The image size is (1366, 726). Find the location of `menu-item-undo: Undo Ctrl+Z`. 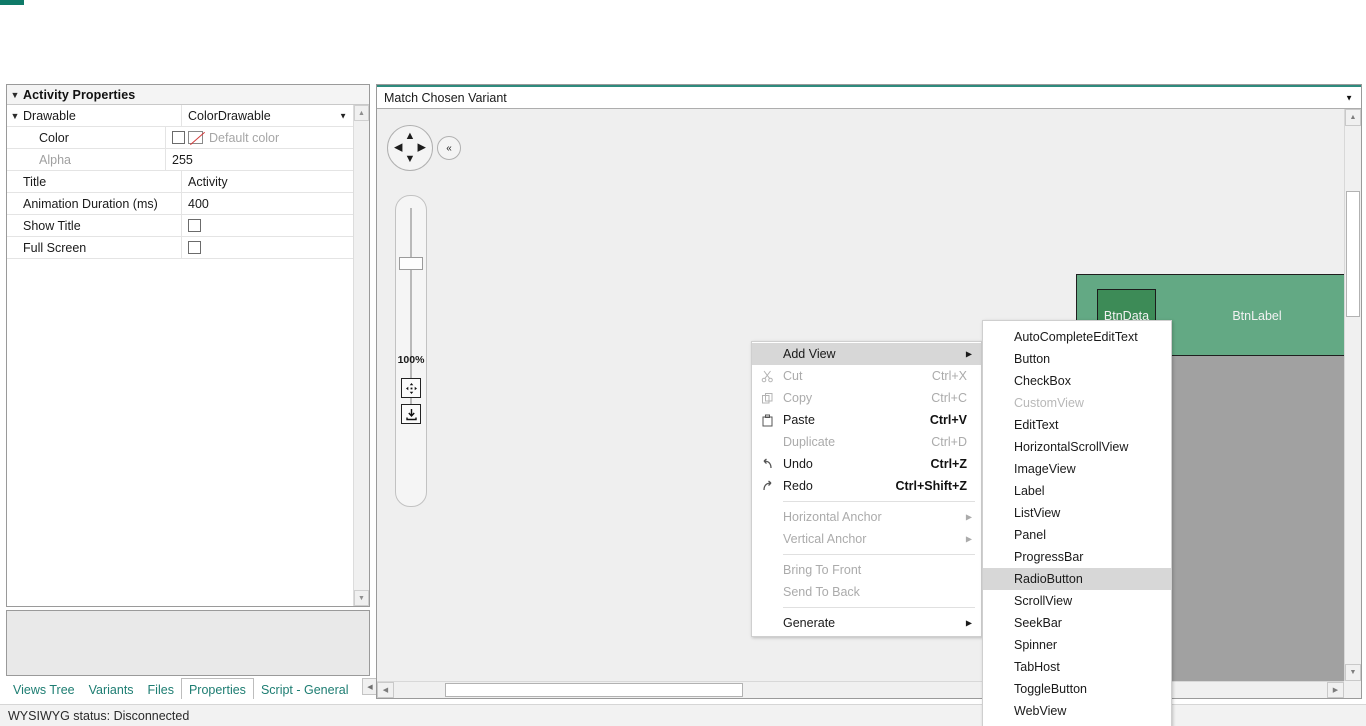

menu-item-undo: Undo Ctrl+Z is located at coordinates (866, 464).